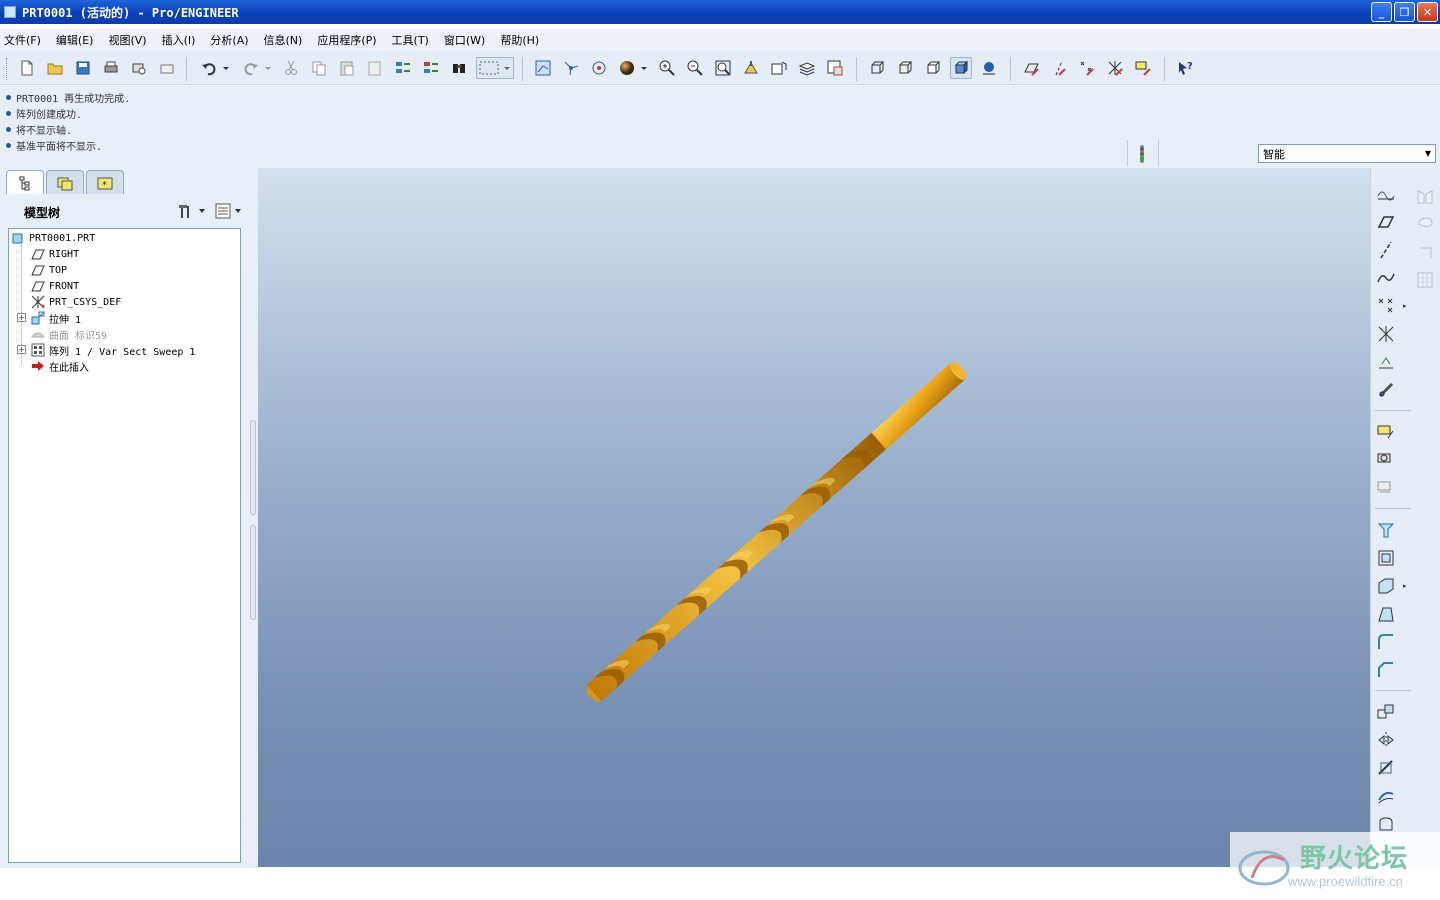 Image resolution: width=1440 pixels, height=900 pixels. I want to click on cut-icon, so click(291, 68).